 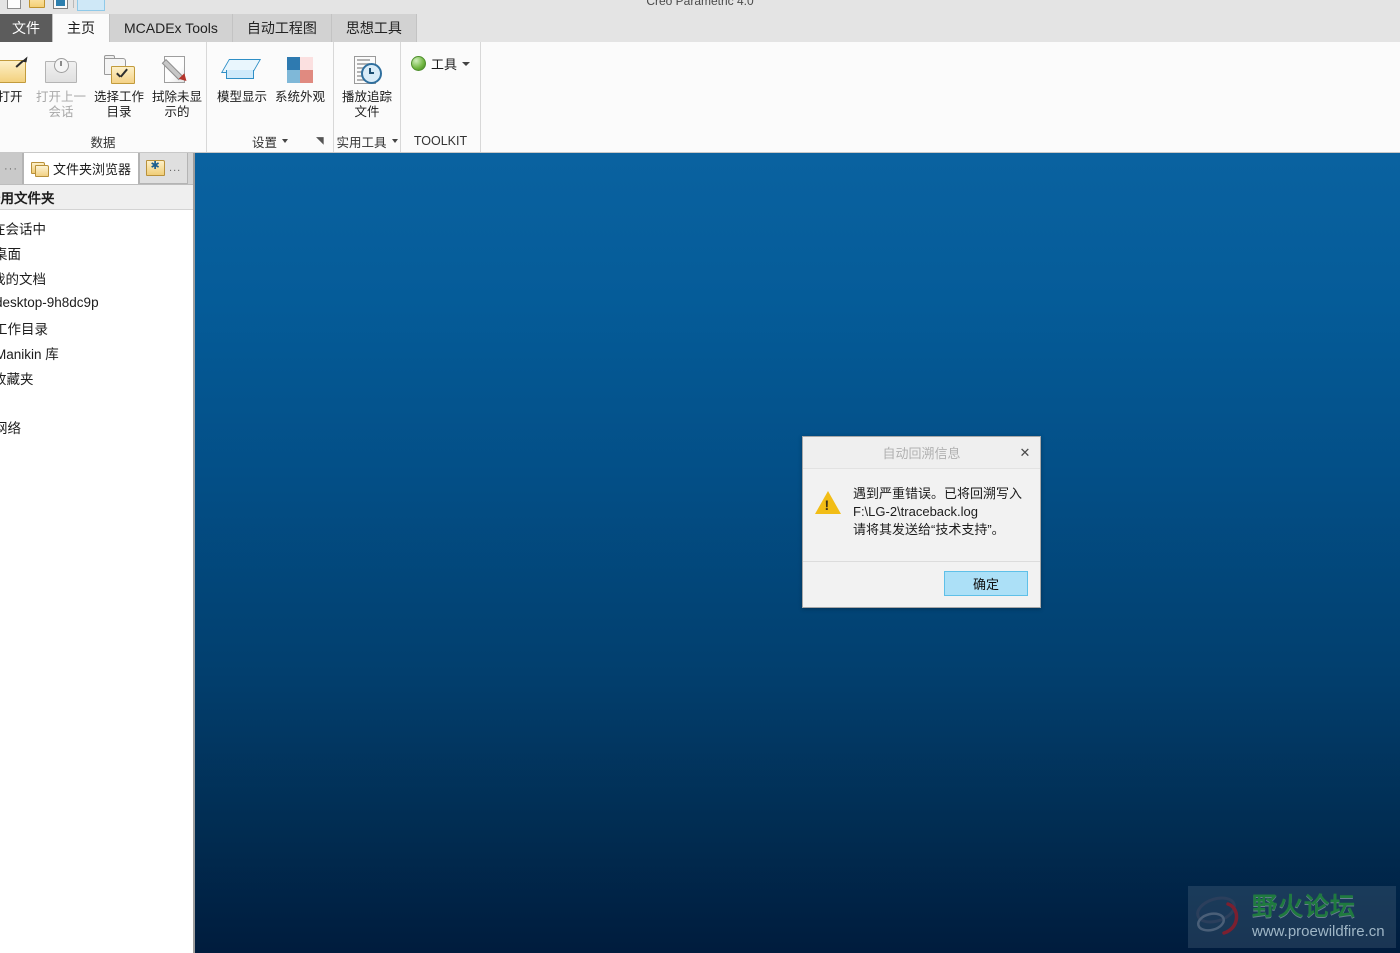 I want to click on dialog-title-bar: 自动回溯信息 ✕, so click(x=921, y=453).